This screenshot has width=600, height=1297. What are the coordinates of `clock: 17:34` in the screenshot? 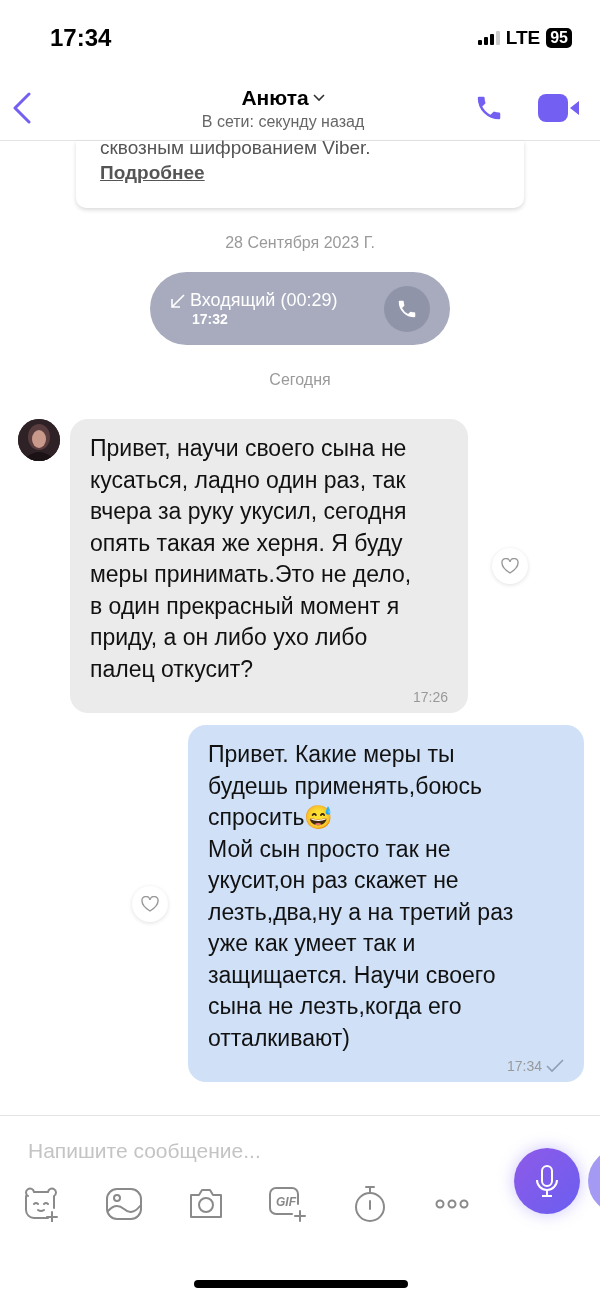 It's located at (81, 38).